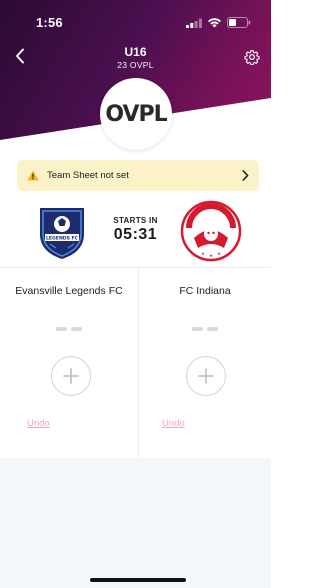 The height and width of the screenshot is (588, 320). Describe the element at coordinates (194, 23) in the screenshot. I see `cellular-signal-icon` at that location.